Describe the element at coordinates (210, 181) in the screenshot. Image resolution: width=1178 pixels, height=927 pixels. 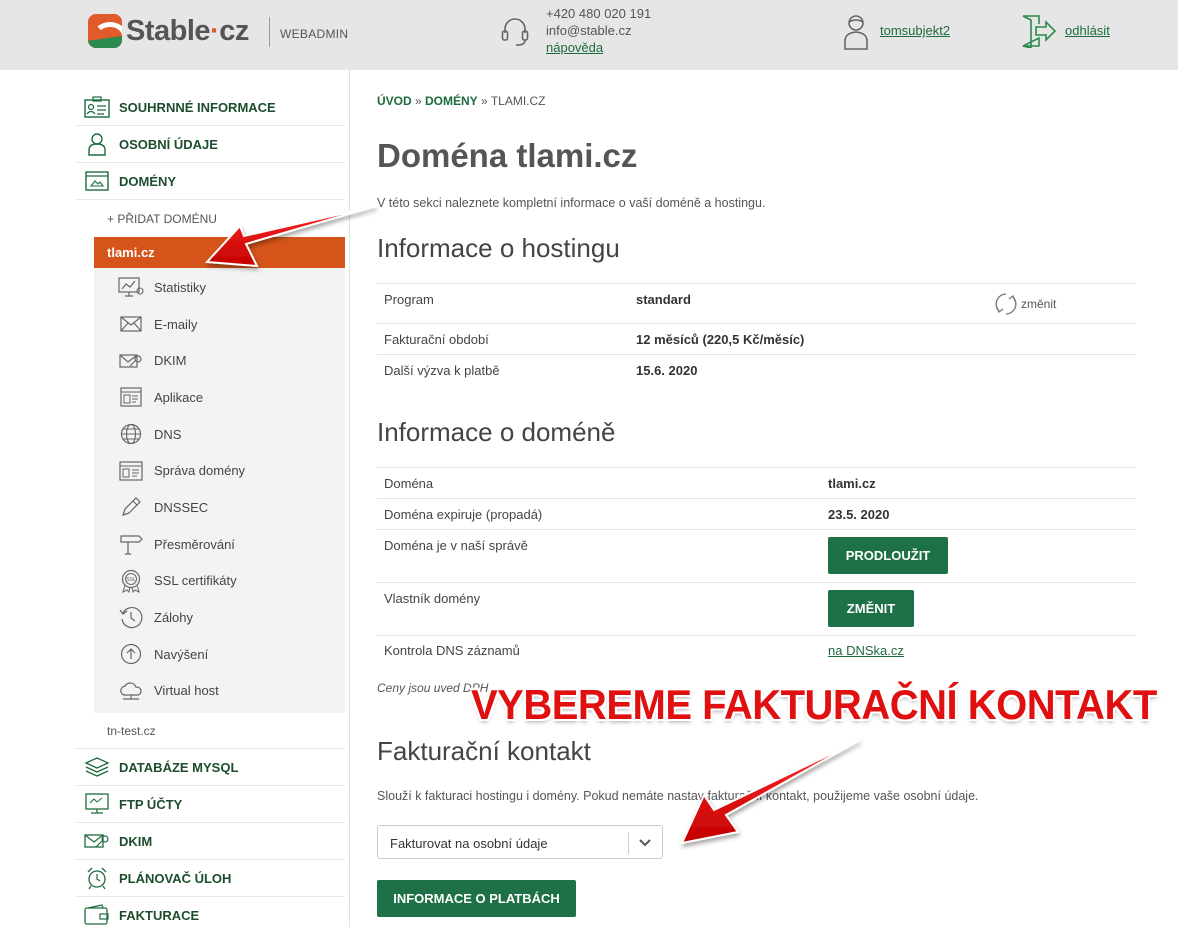
I see `sidebar-item-domains: DOMÉNY` at that location.